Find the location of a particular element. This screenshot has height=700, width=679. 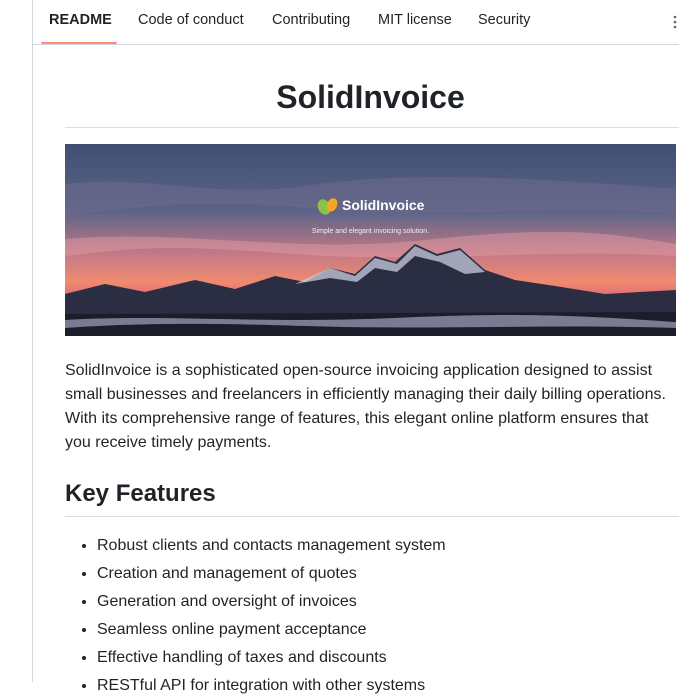

tab-contributing: Contributing is located at coordinates (311, 22).